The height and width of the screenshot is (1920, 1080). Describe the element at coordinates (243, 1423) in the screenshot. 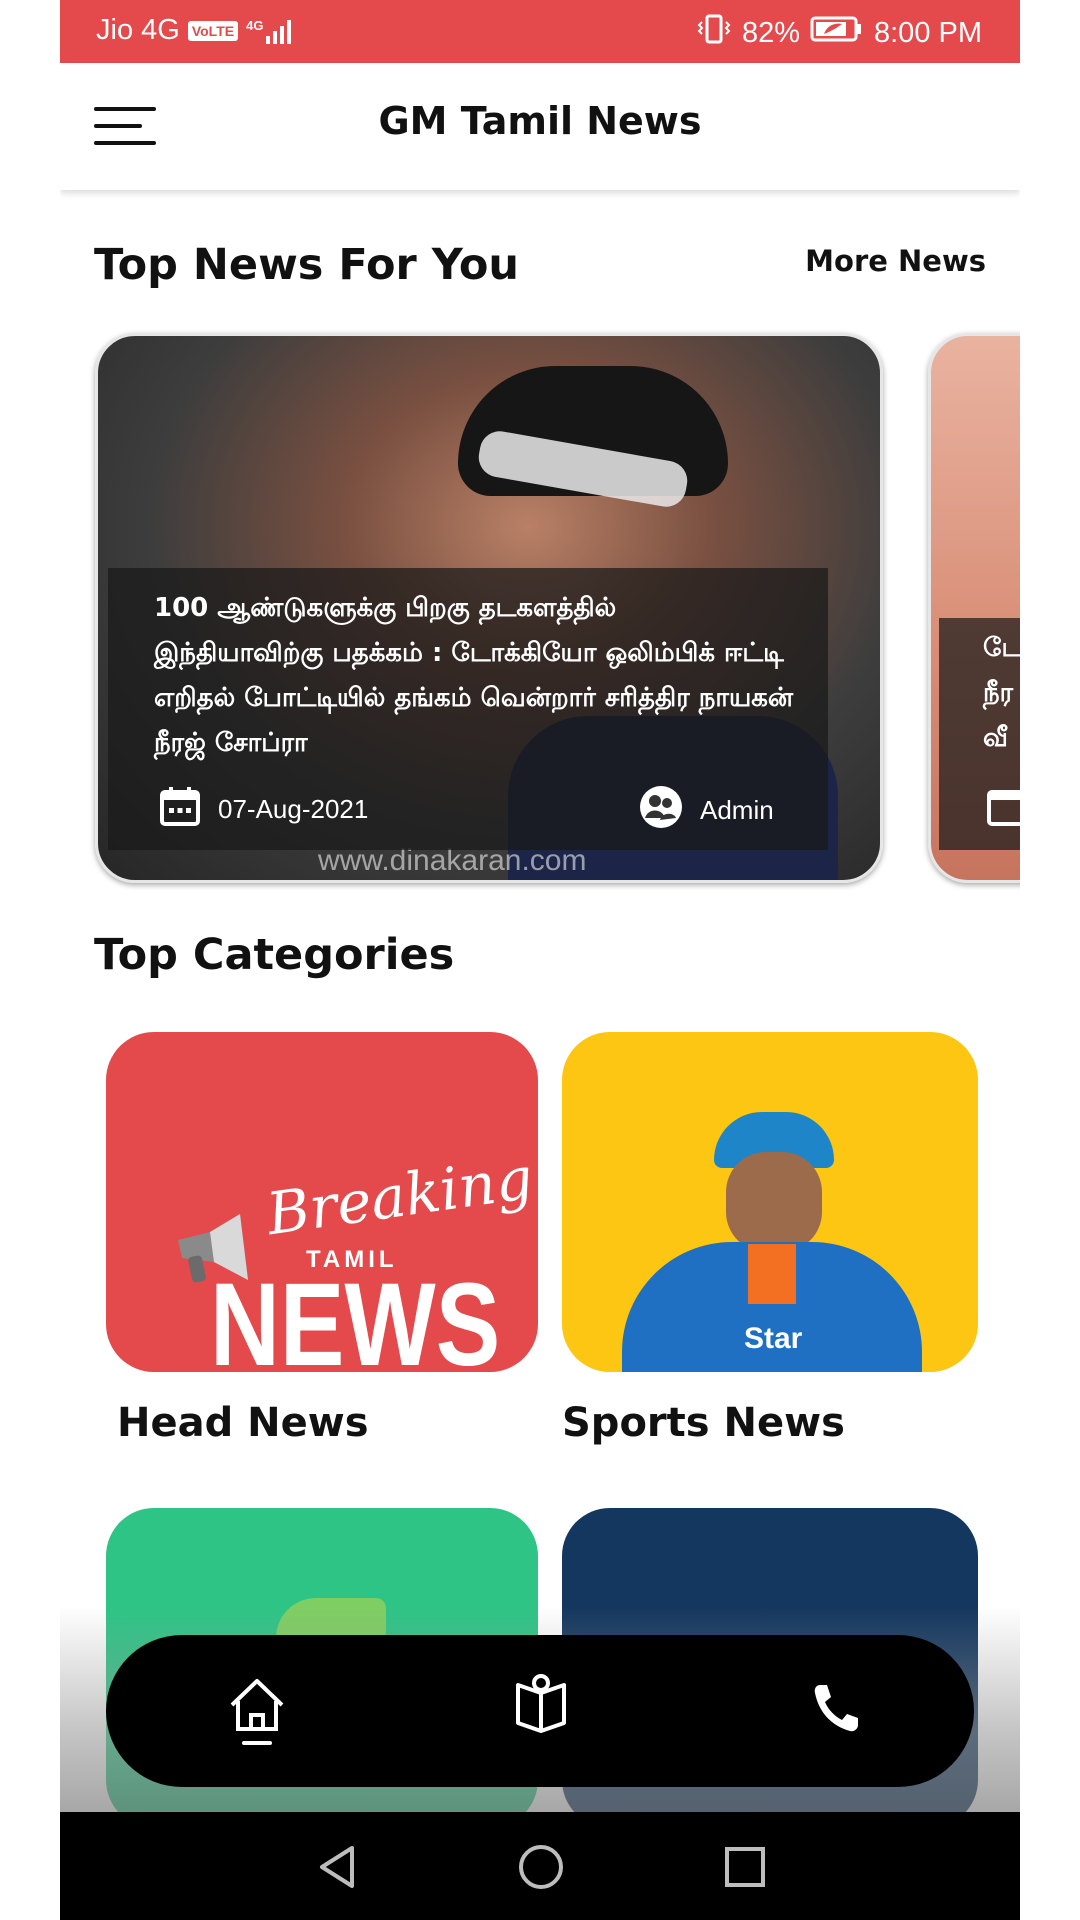

I see `category-label-head-news: Head News` at that location.